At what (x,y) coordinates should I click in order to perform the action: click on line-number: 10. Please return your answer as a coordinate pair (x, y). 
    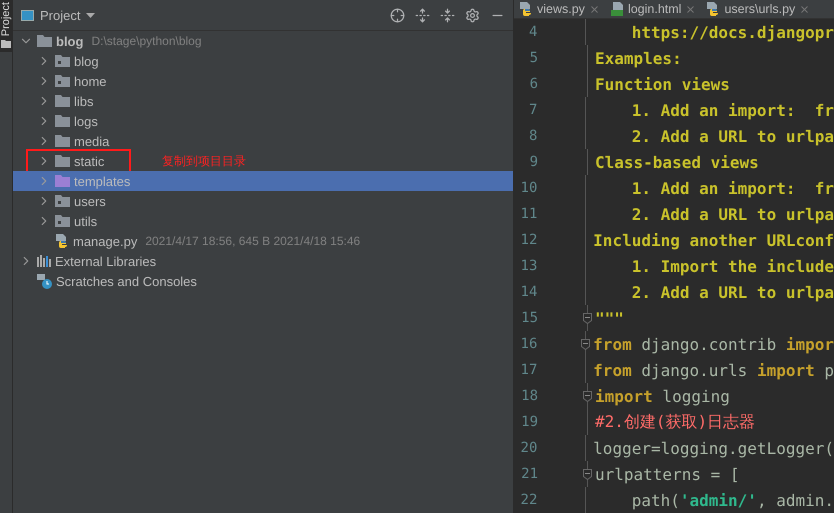
    Looking at the image, I should click on (529, 188).